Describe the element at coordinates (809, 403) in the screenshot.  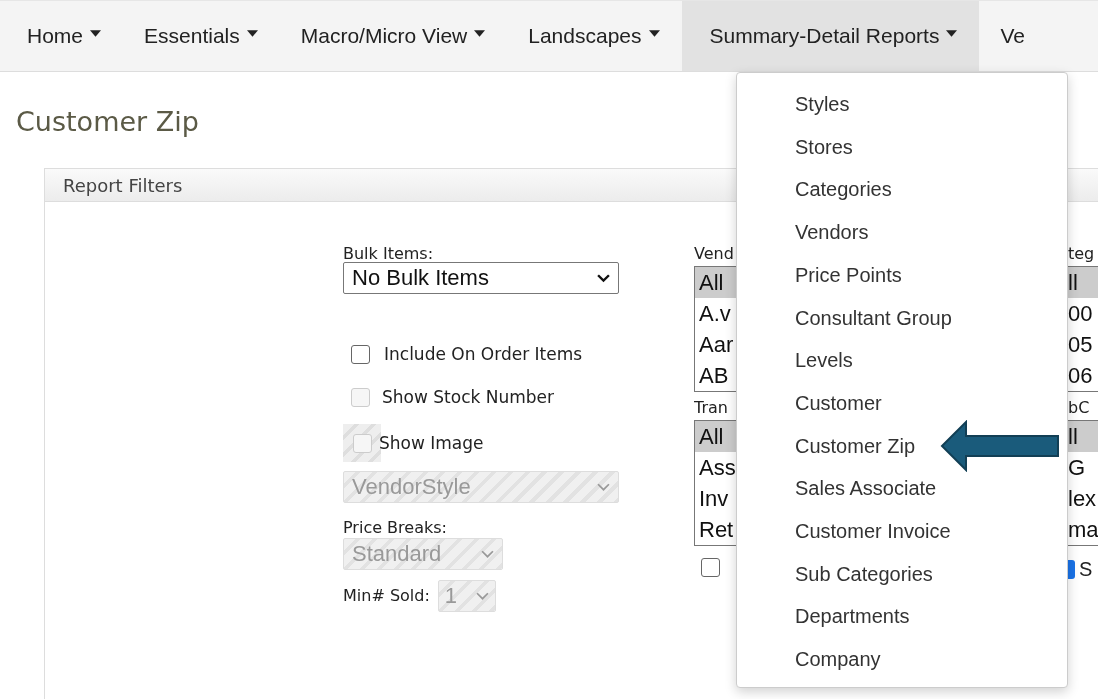
I see `menu-item: Customer` at that location.